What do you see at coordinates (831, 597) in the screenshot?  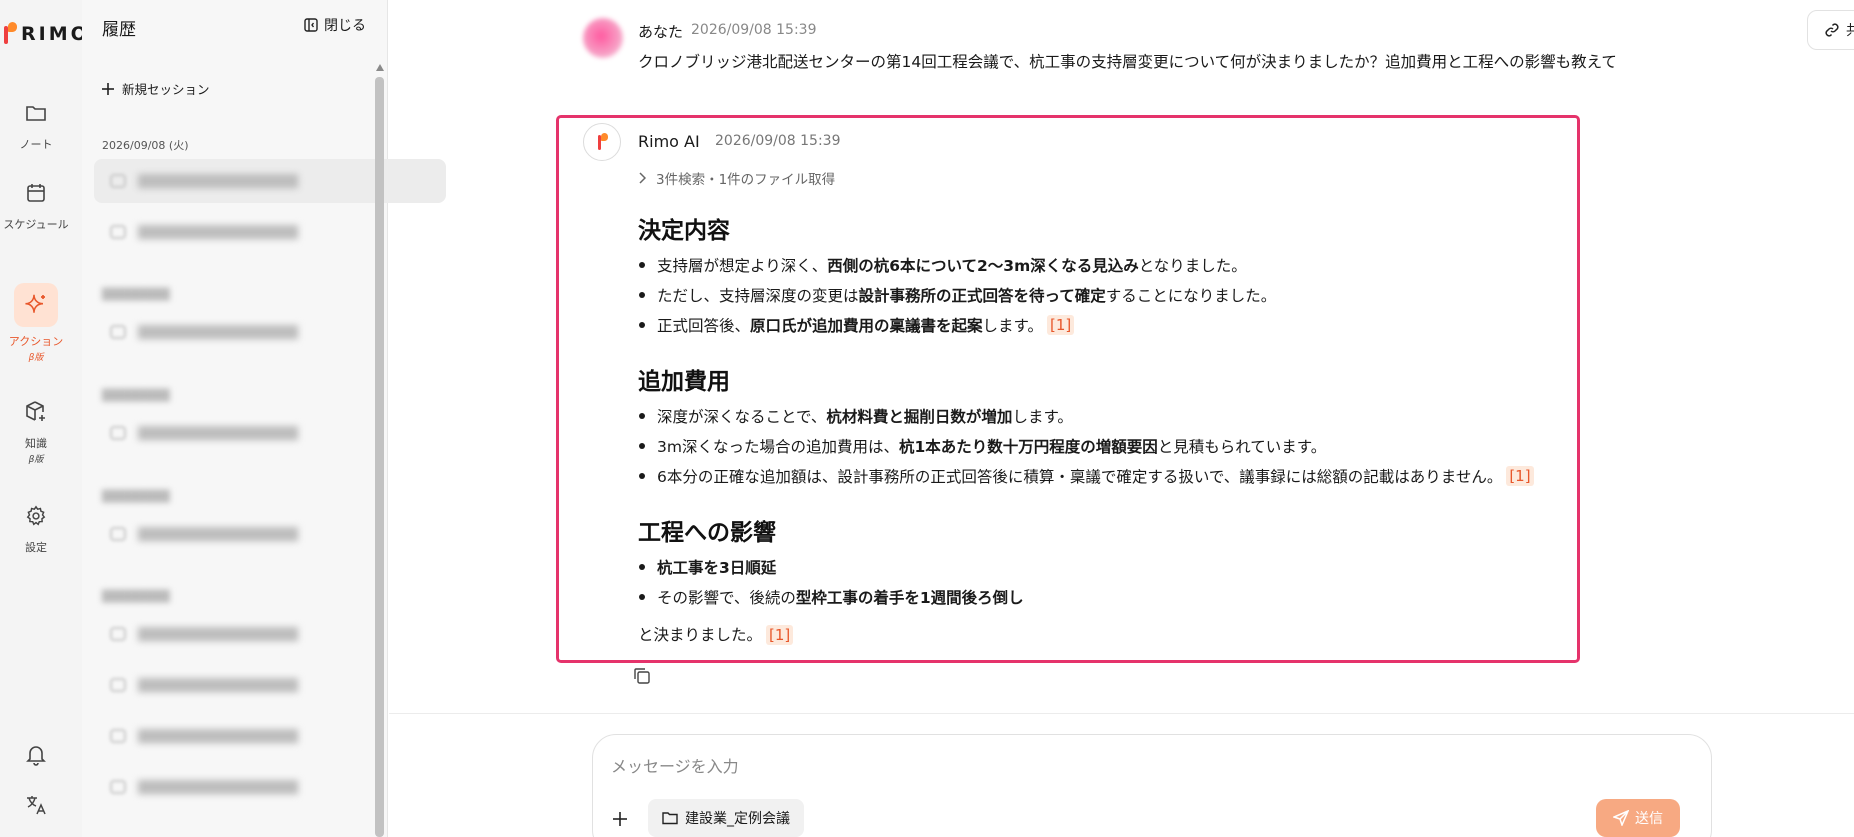 I see `bullet-item: その影響で、後続の 型枠工事の着手を1週間後ろ倒し` at bounding box center [831, 597].